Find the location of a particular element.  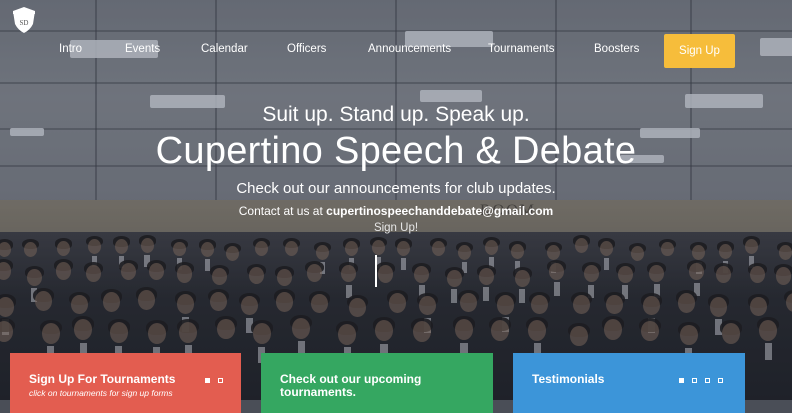

nav-item-intro: Intro is located at coordinates (70, 49).